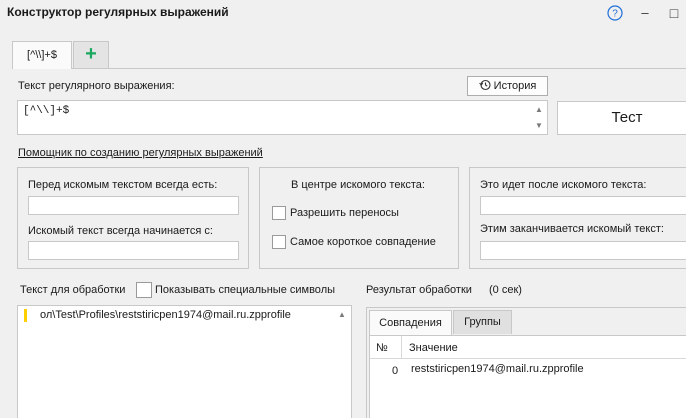 The height and width of the screenshot is (418, 686). Describe the element at coordinates (484, 85) in the screenshot. I see `history-icon` at that location.